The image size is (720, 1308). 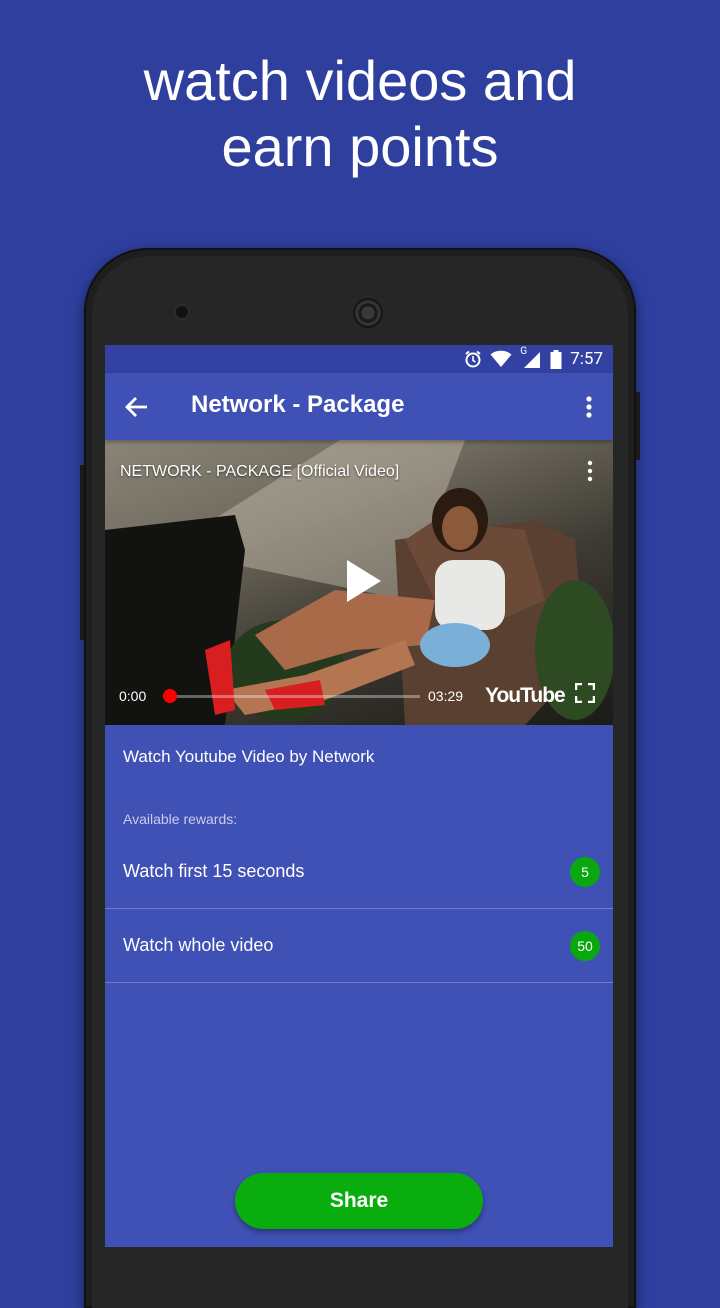 I want to click on fullscreen-icon, so click(x=585, y=693).